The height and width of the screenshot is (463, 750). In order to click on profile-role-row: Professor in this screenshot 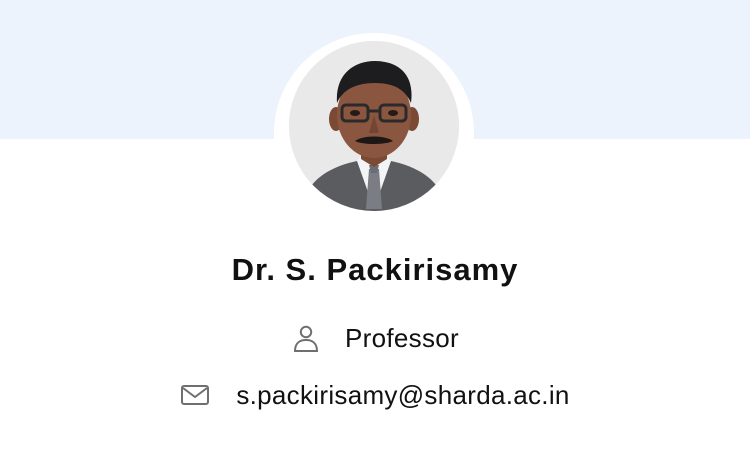, I will do `click(375, 338)`.